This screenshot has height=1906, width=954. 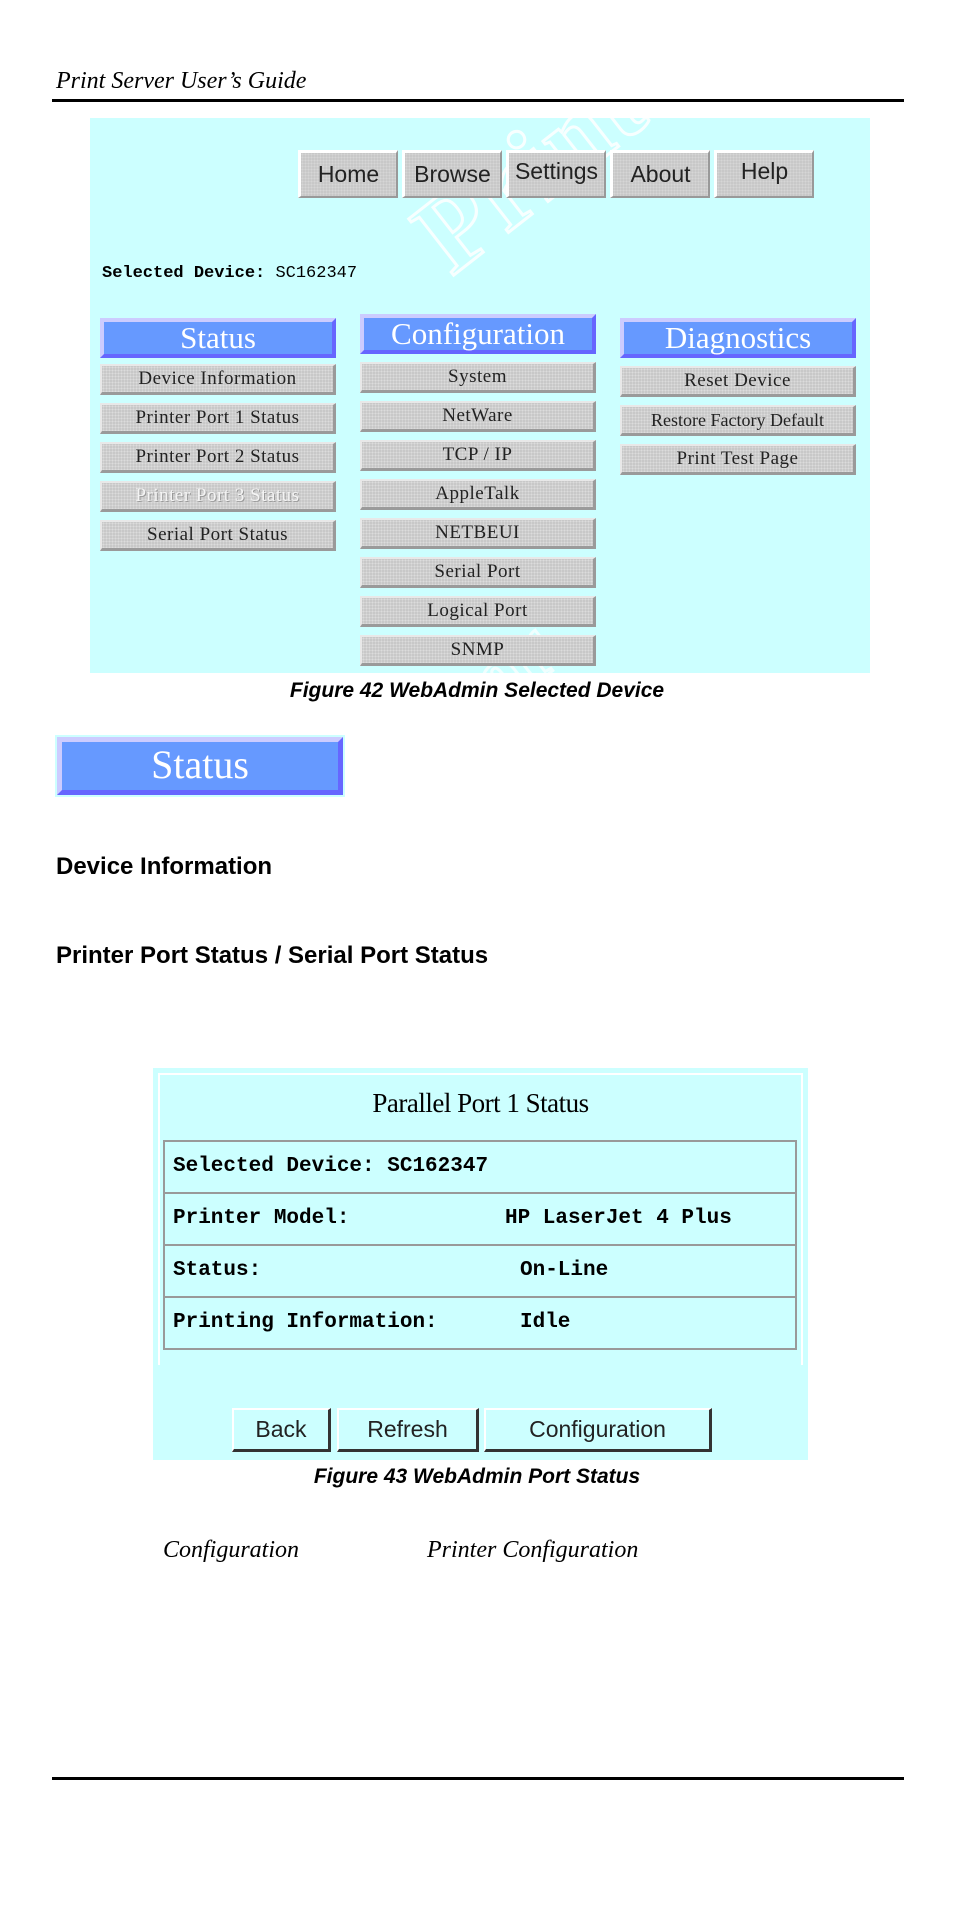 I want to click on status-column-header: Status, so click(x=218, y=338).